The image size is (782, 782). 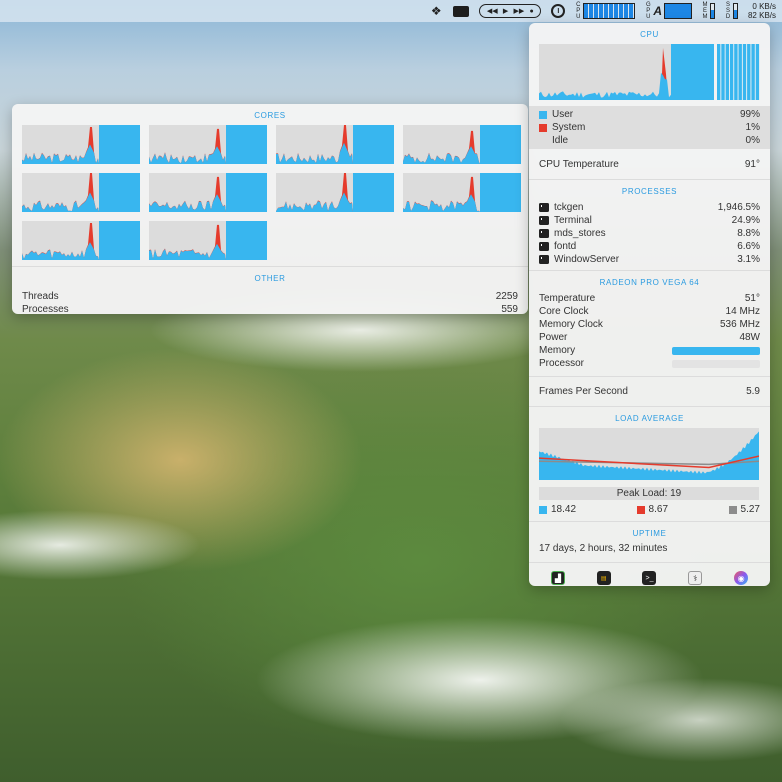 I want to click on threads-label: Threads, so click(x=40, y=296).